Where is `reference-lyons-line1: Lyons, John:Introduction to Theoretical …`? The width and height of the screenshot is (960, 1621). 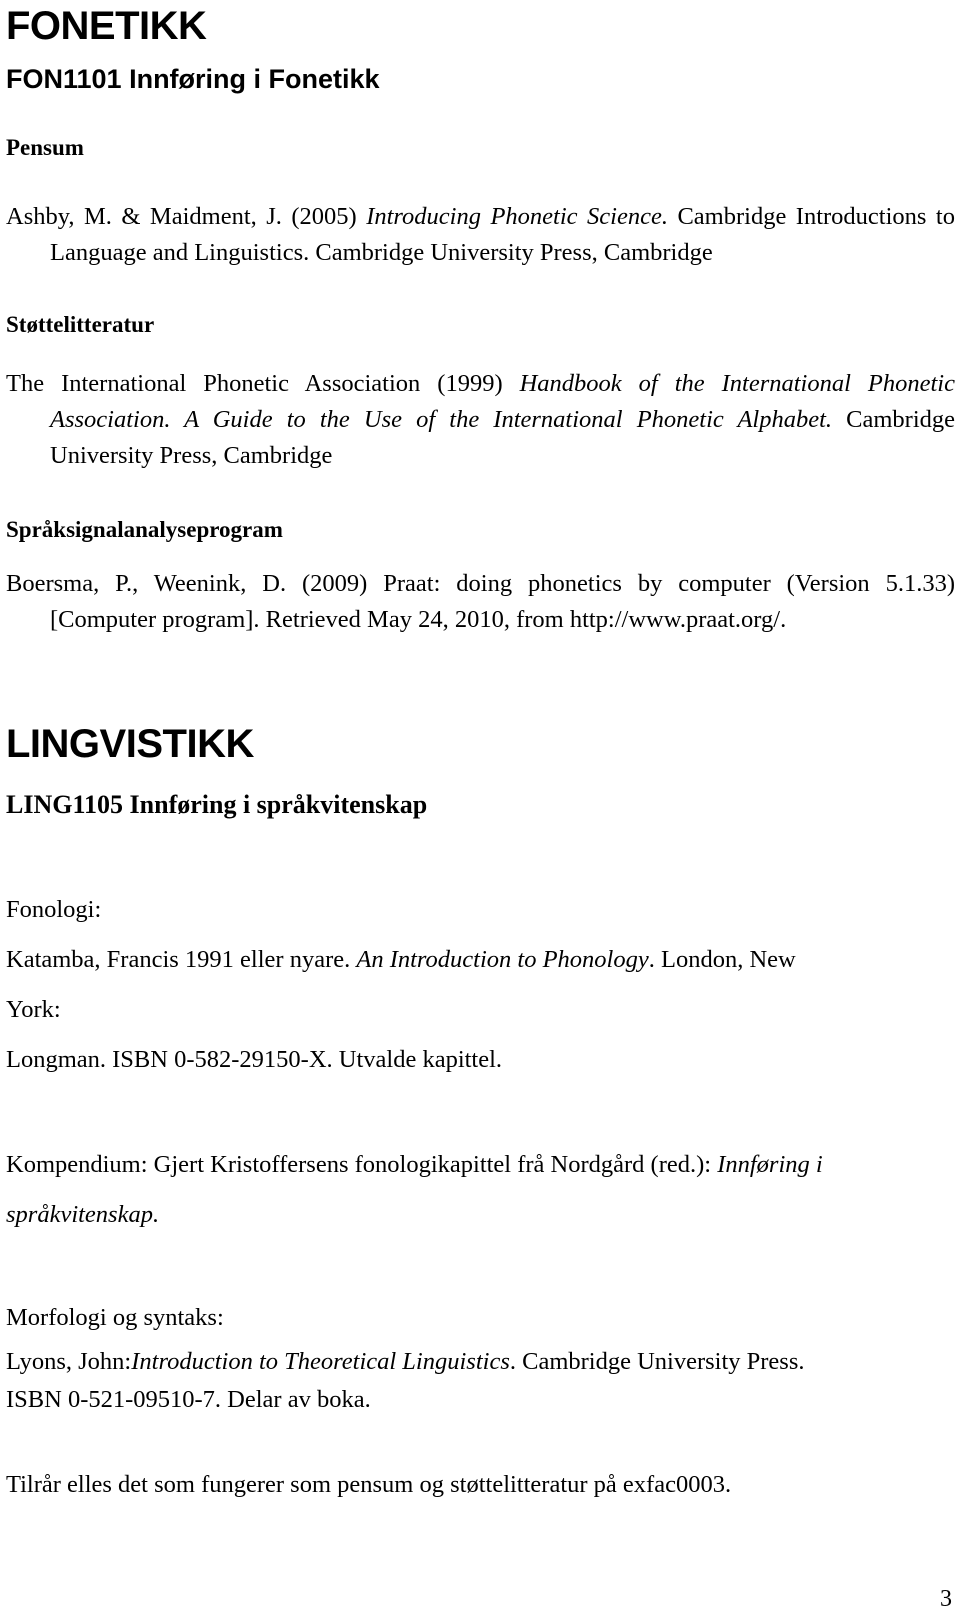 reference-lyons-line1: Lyons, John:Introduction to Theoretical … is located at coordinates (480, 1362).